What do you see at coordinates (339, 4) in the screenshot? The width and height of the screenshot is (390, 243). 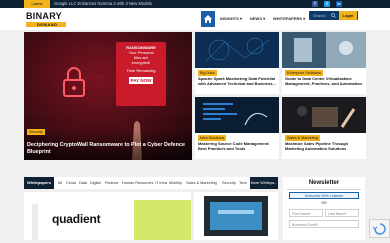 I see `linkedin-icon: in` at bounding box center [339, 4].